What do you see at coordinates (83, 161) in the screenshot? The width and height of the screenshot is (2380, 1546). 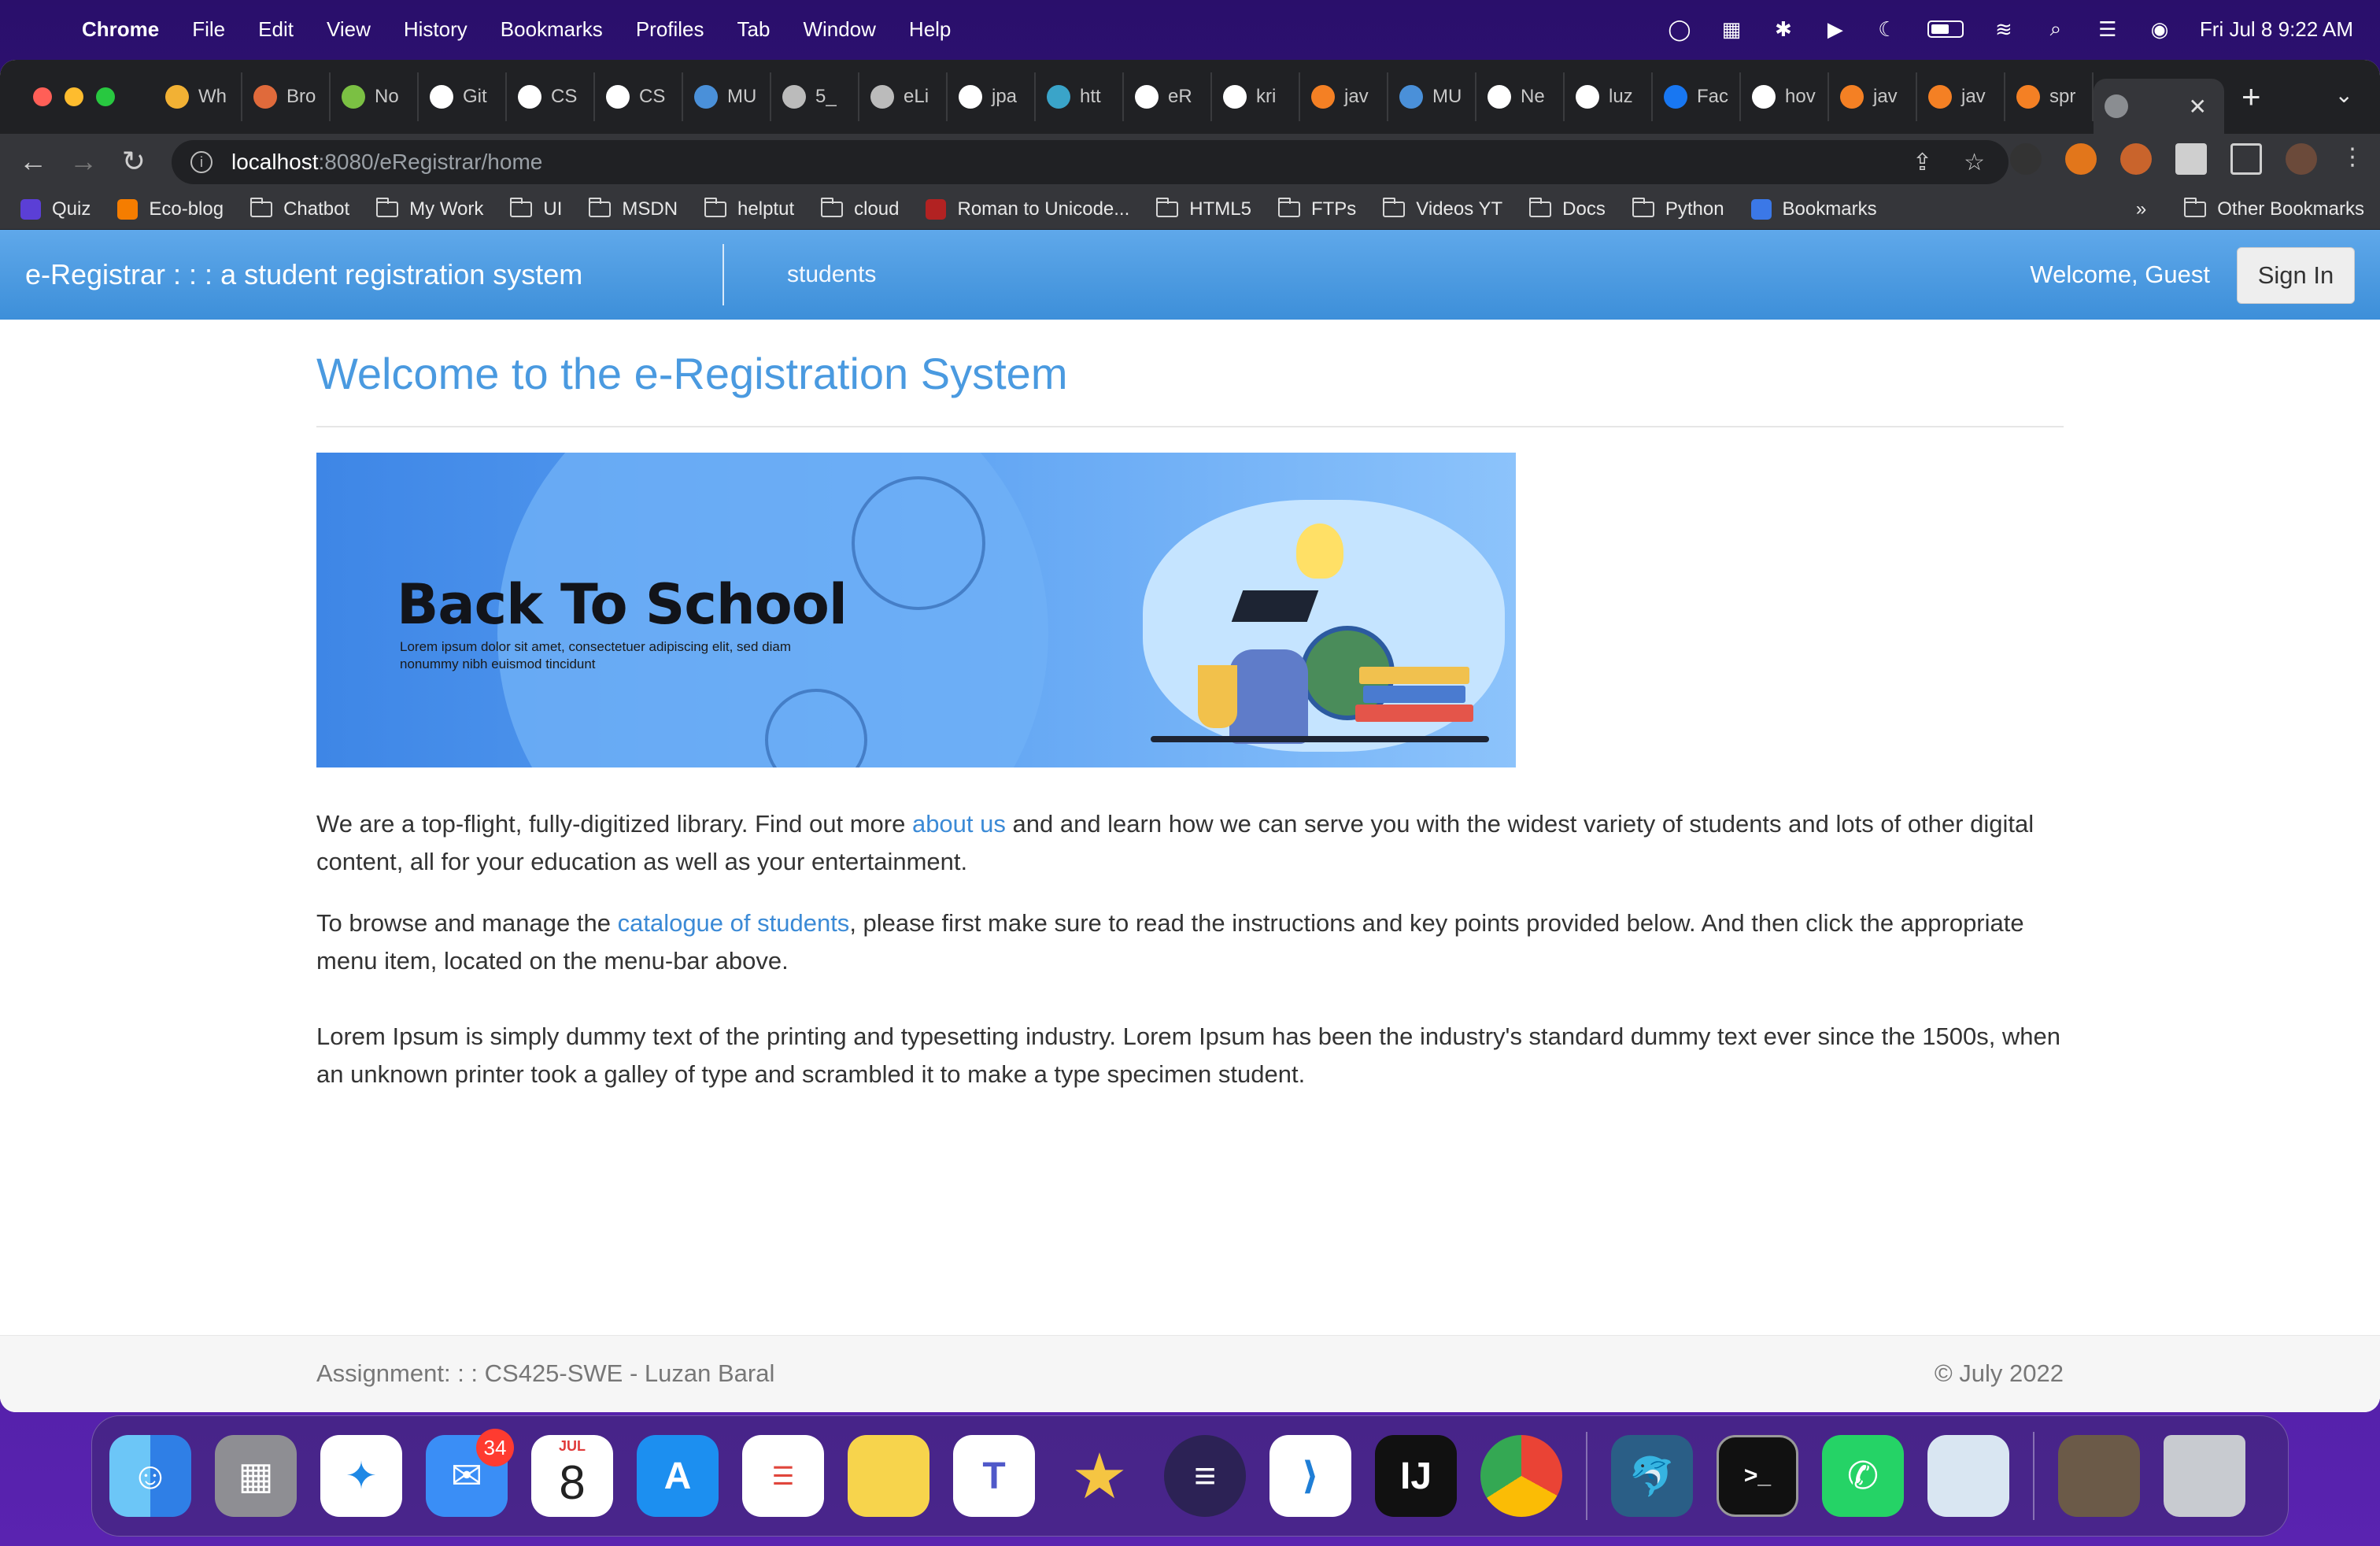 I see `forward-icon: →` at bounding box center [83, 161].